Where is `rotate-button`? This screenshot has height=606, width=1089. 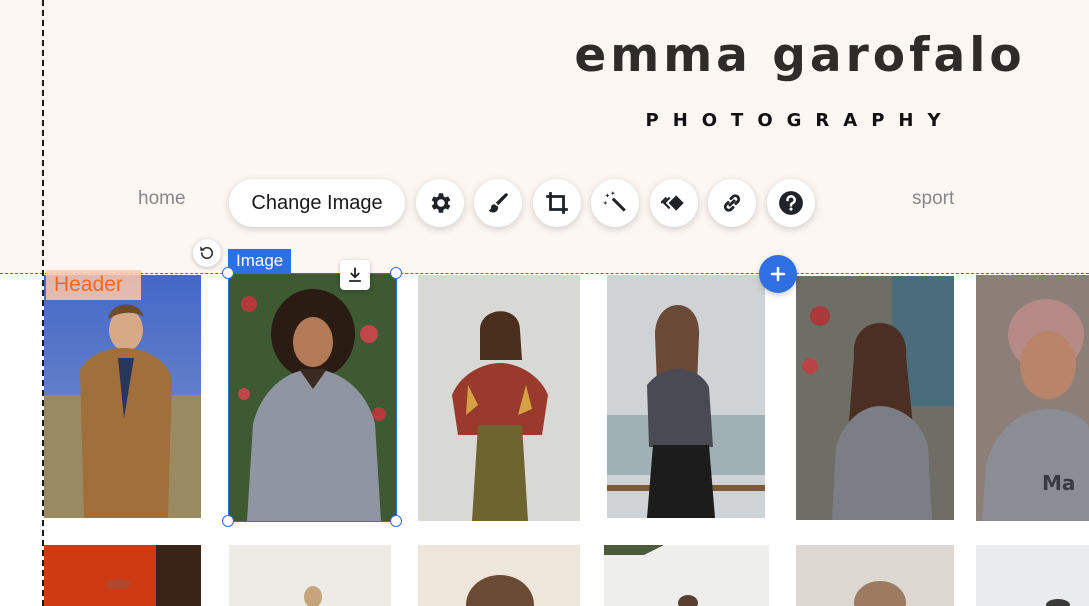
rotate-button is located at coordinates (207, 253).